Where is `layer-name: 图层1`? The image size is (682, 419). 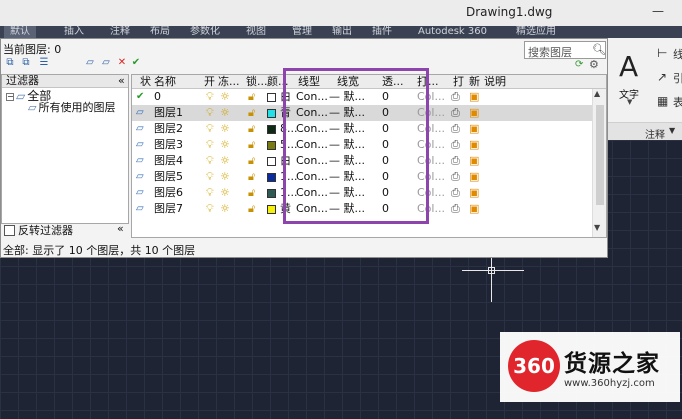
layer-name: 图层1 is located at coordinates (168, 113).